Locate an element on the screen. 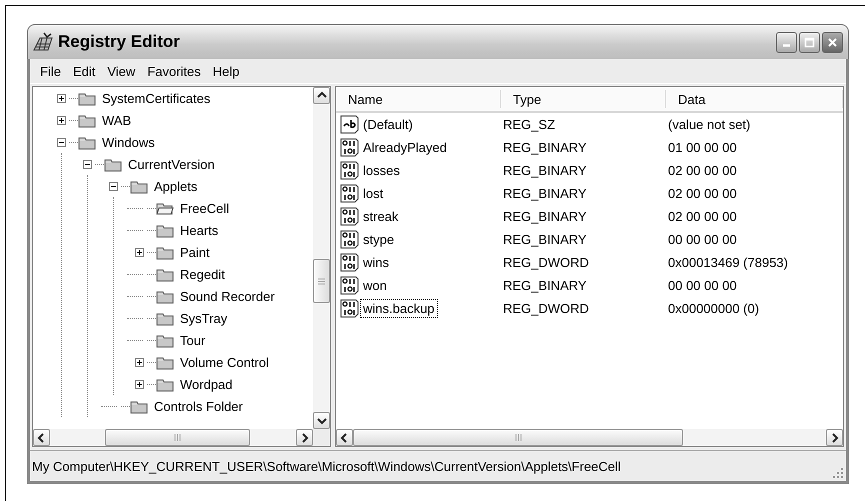 Image resolution: width=865 pixels, height=502 pixels. tree-item: Paint is located at coordinates (195, 252).